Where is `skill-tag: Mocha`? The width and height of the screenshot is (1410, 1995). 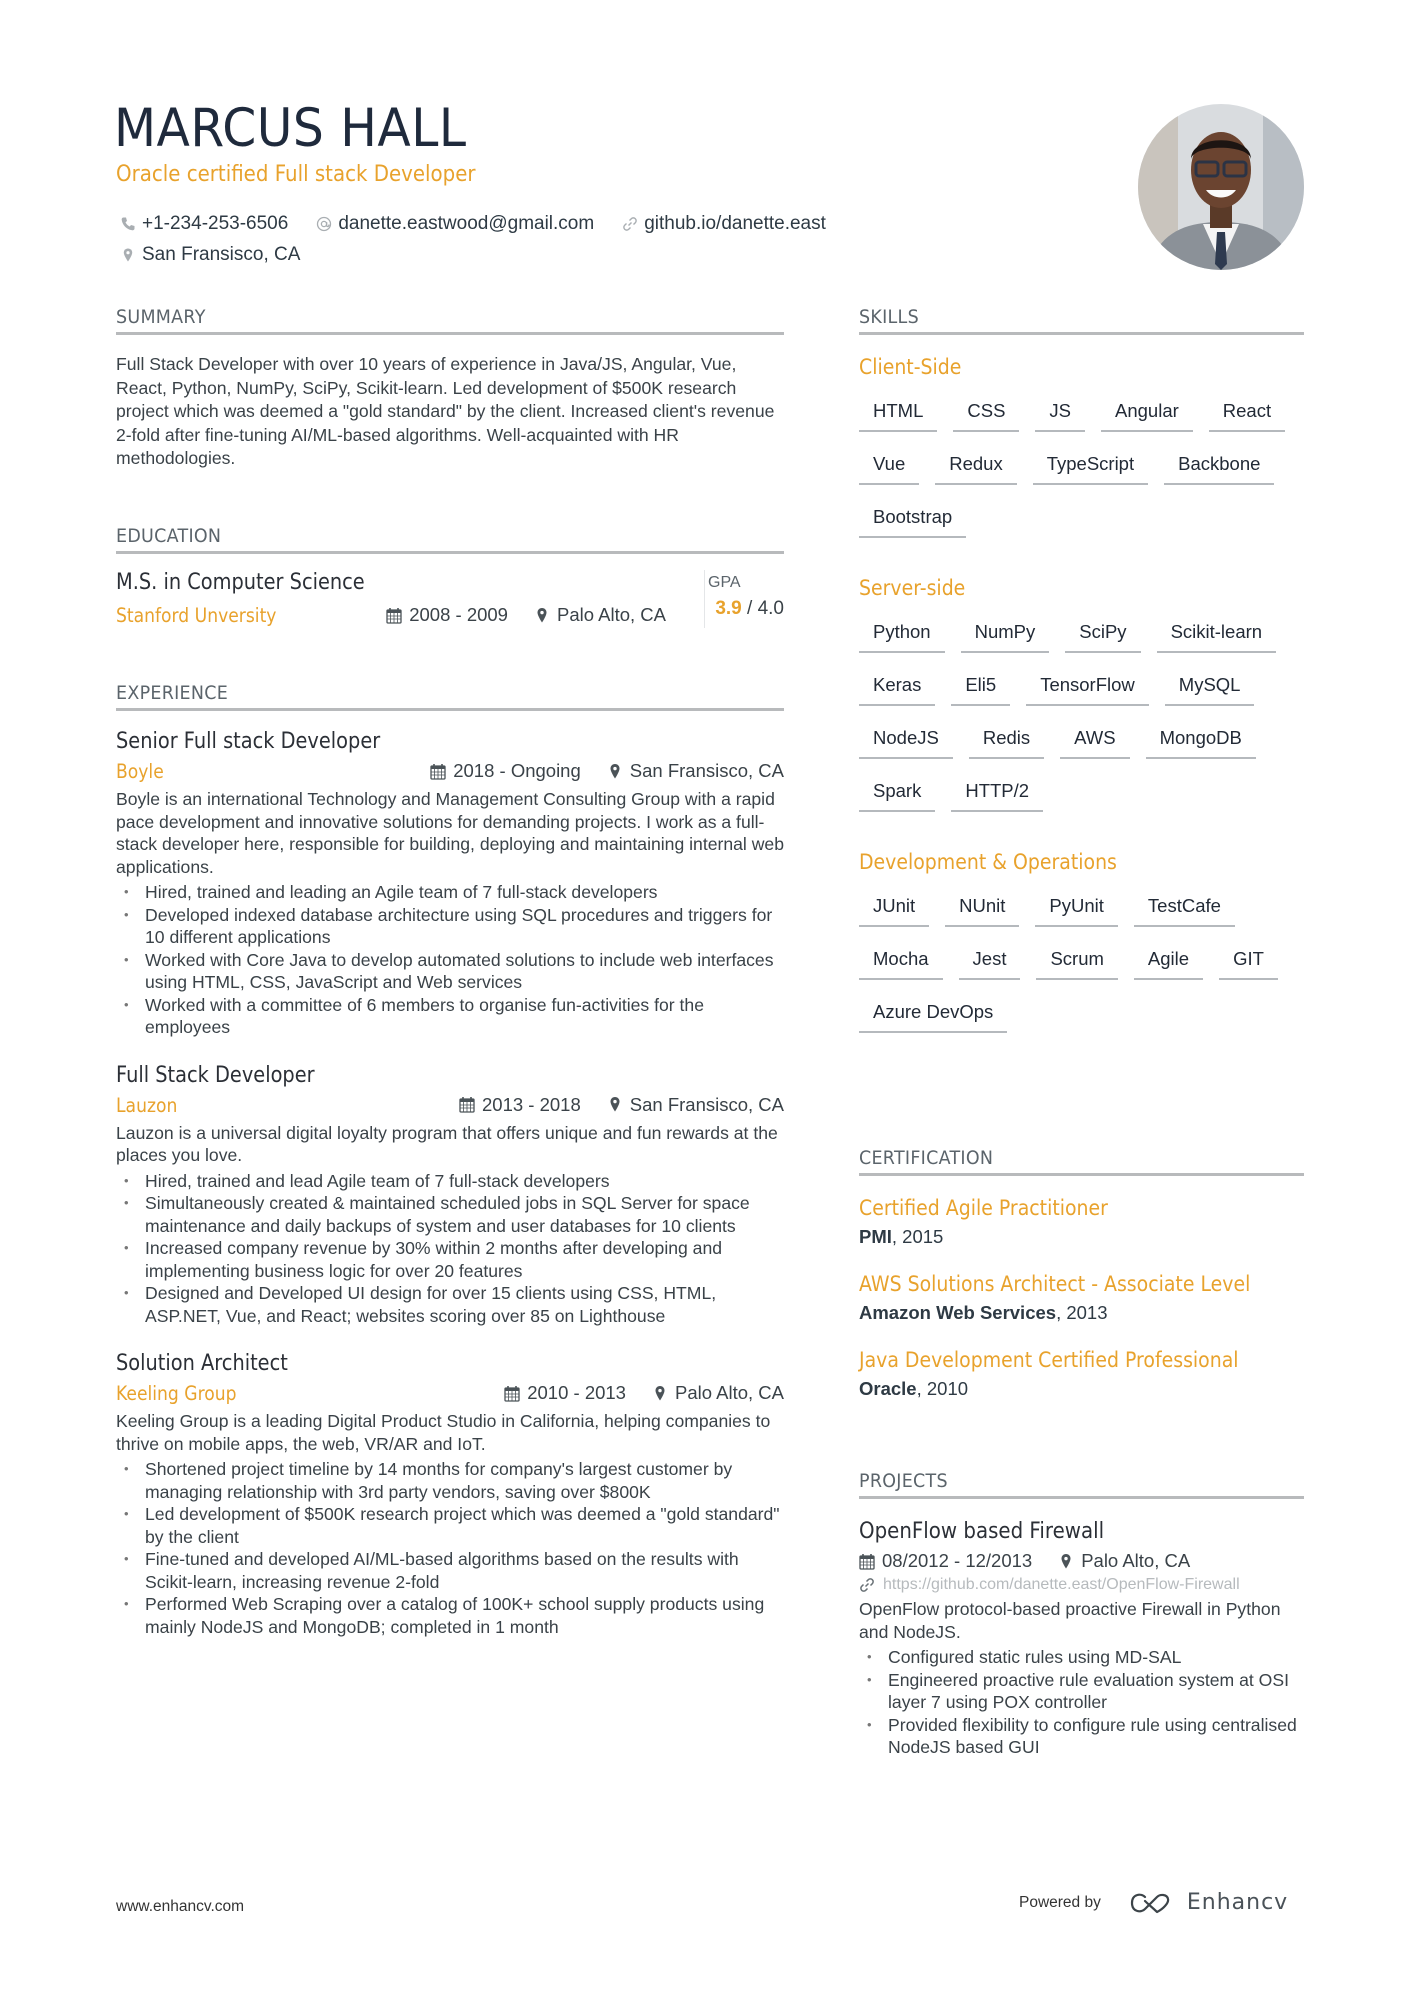 skill-tag: Mocha is located at coordinates (901, 964).